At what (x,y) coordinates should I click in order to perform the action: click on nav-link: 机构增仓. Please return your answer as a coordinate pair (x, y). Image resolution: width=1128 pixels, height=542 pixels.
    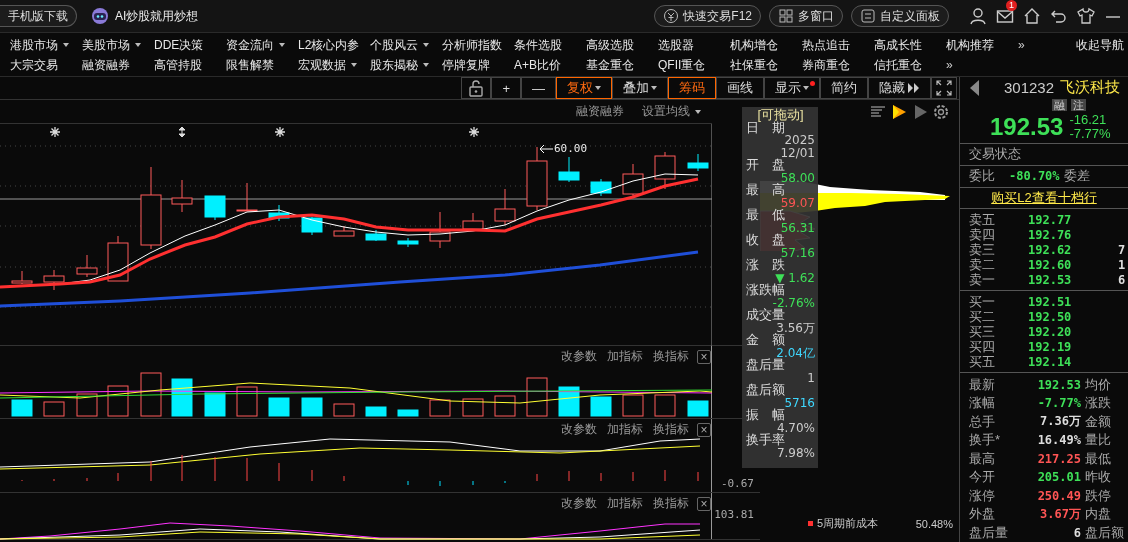
    Looking at the image, I should click on (766, 45).